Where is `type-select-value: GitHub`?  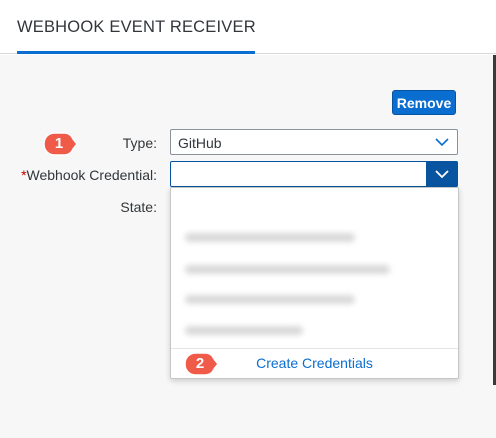 type-select-value: GitHub is located at coordinates (200, 143).